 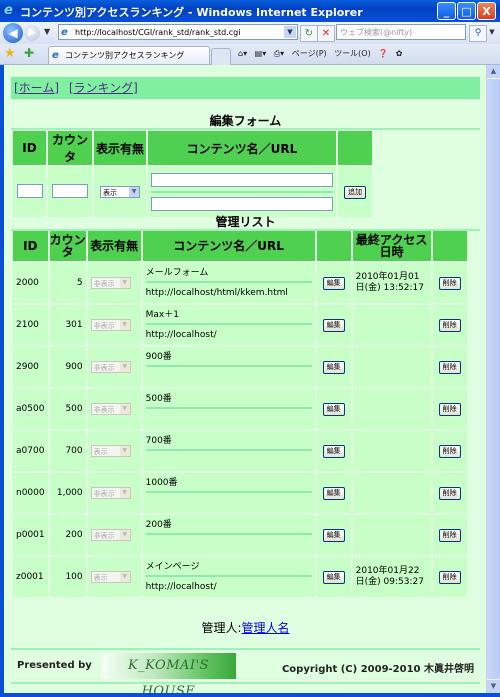 I want to click on copyright: Copyright (C) 2009-2010 木眞井啓明, so click(x=377, y=669).